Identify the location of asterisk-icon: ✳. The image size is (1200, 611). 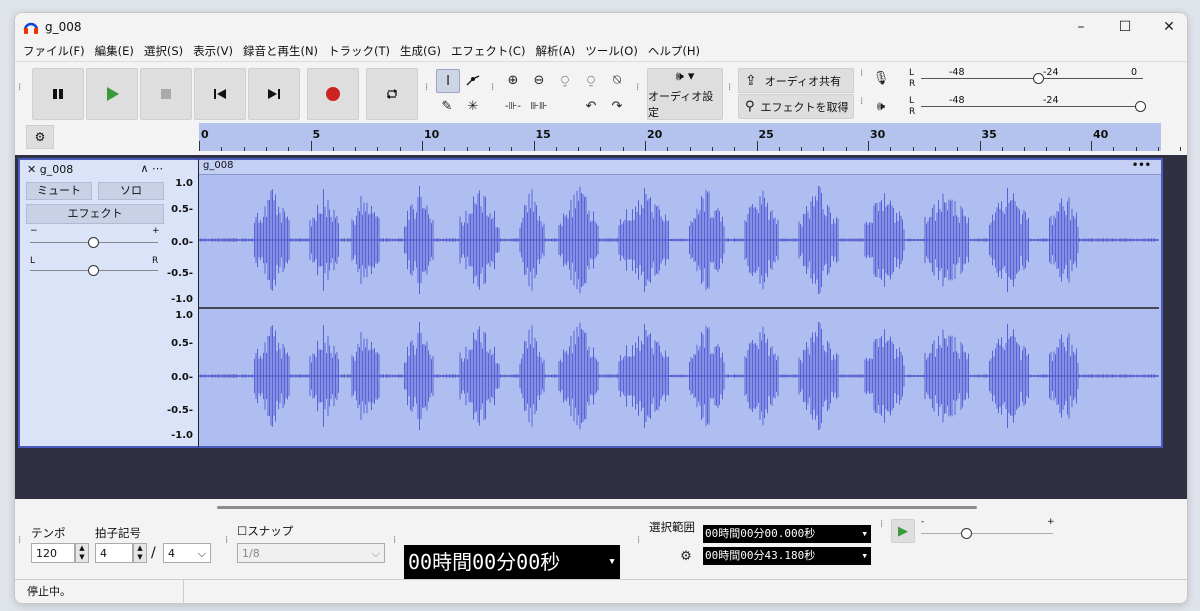
(473, 106).